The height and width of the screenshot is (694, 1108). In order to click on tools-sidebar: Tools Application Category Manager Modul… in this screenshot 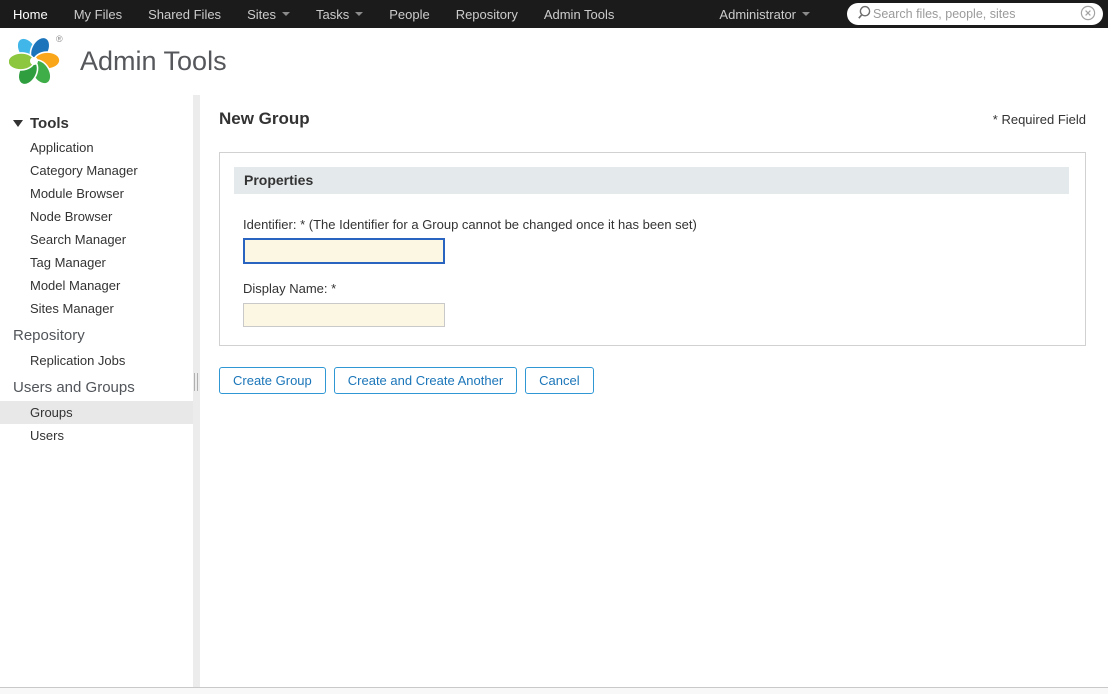, I will do `click(96, 391)`.